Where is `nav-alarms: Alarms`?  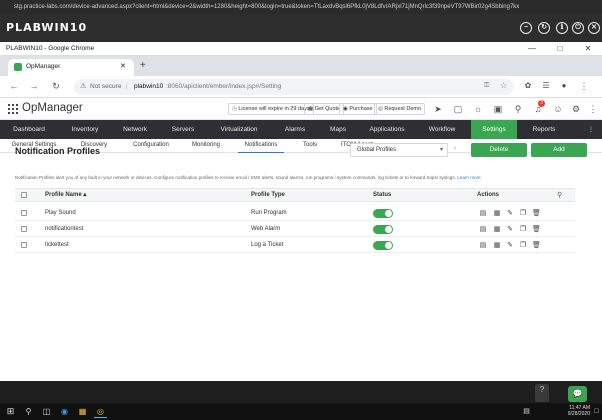 nav-alarms: Alarms is located at coordinates (295, 129).